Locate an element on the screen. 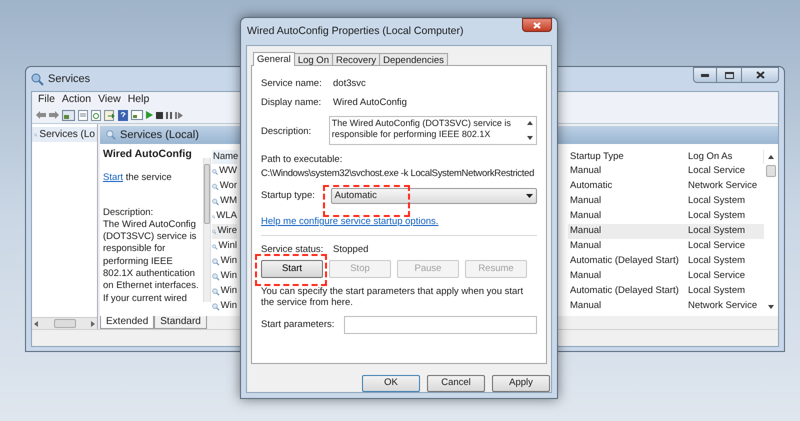 This screenshot has width=800, height=421. scroll-left-icon is located at coordinates (36, 323).